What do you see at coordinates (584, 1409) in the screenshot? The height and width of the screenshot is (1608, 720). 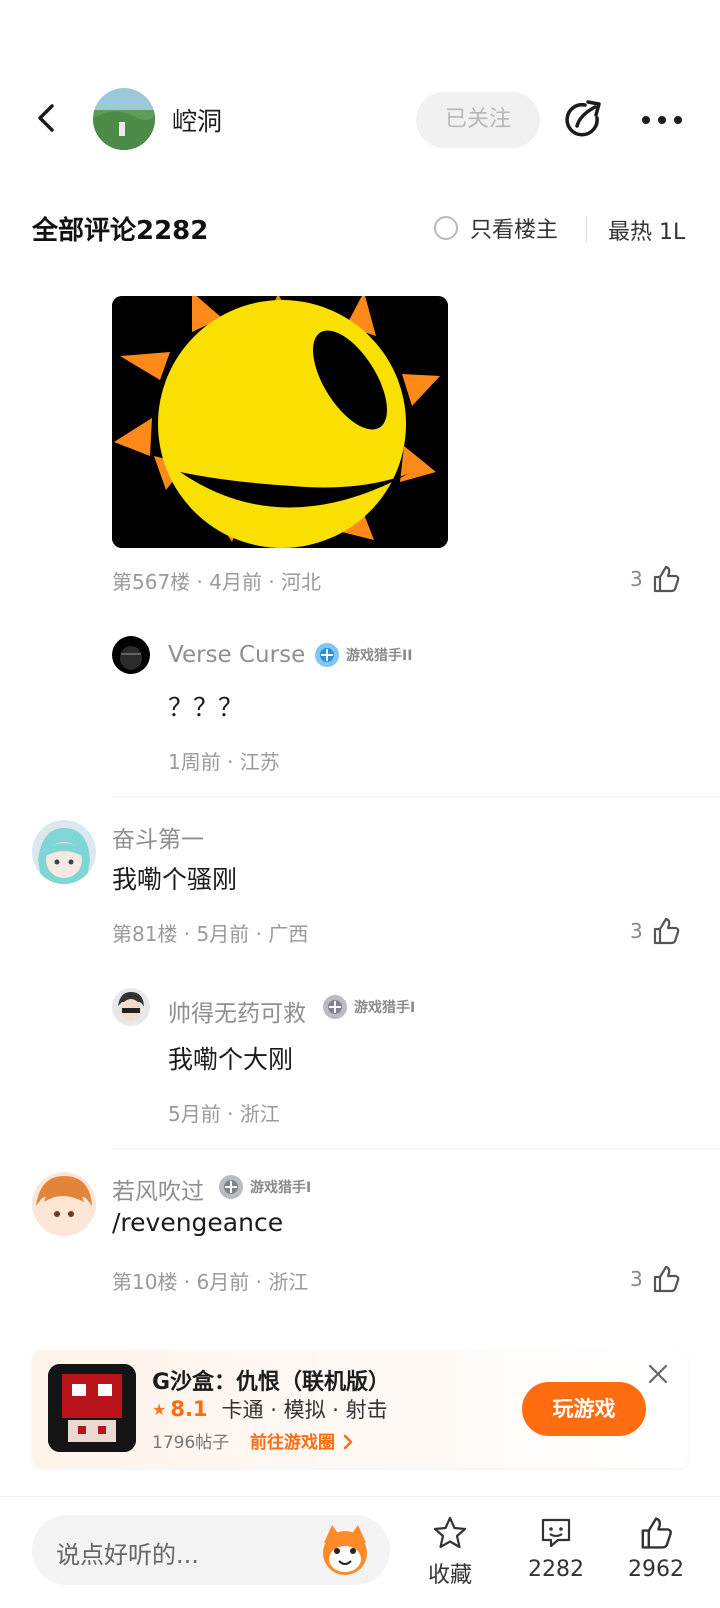 I see `play-game-button: 玩游戏` at bounding box center [584, 1409].